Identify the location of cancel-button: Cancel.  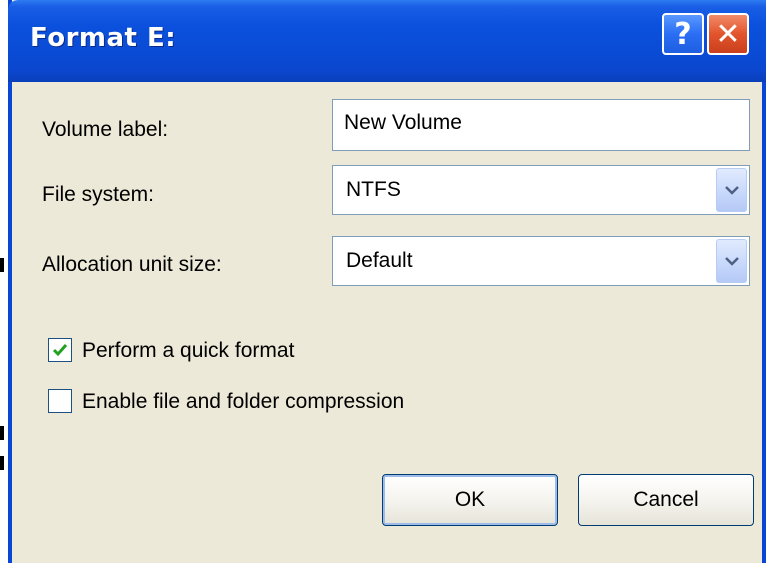
(666, 500).